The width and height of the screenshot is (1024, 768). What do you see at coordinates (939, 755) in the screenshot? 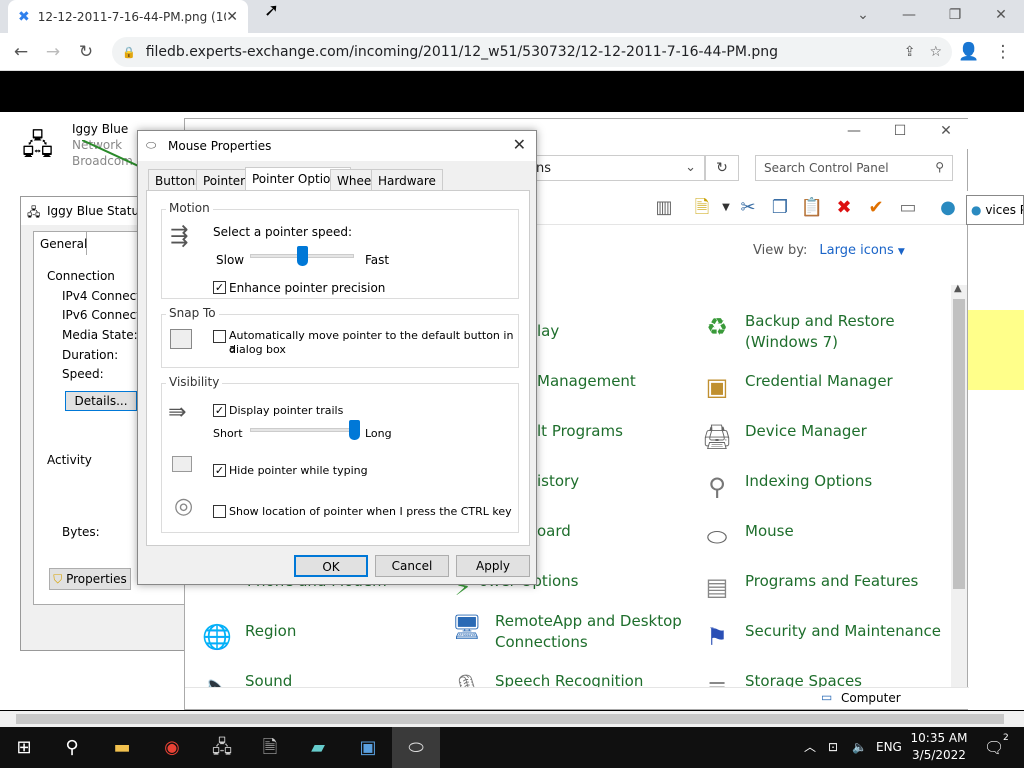
I see `clock-date: 3/5/2022` at bounding box center [939, 755].